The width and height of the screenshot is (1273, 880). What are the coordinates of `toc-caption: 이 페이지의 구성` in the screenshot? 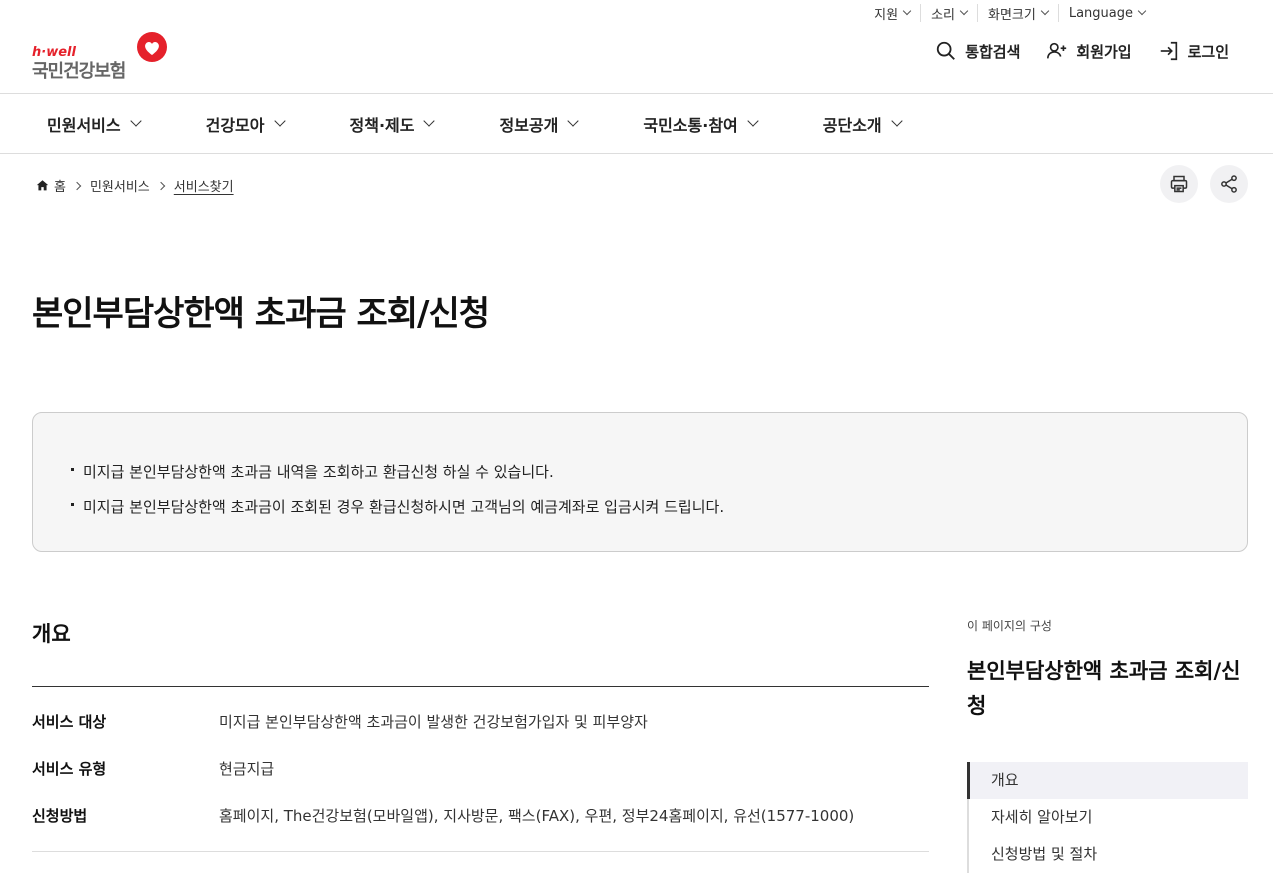 It's located at (1009, 626).